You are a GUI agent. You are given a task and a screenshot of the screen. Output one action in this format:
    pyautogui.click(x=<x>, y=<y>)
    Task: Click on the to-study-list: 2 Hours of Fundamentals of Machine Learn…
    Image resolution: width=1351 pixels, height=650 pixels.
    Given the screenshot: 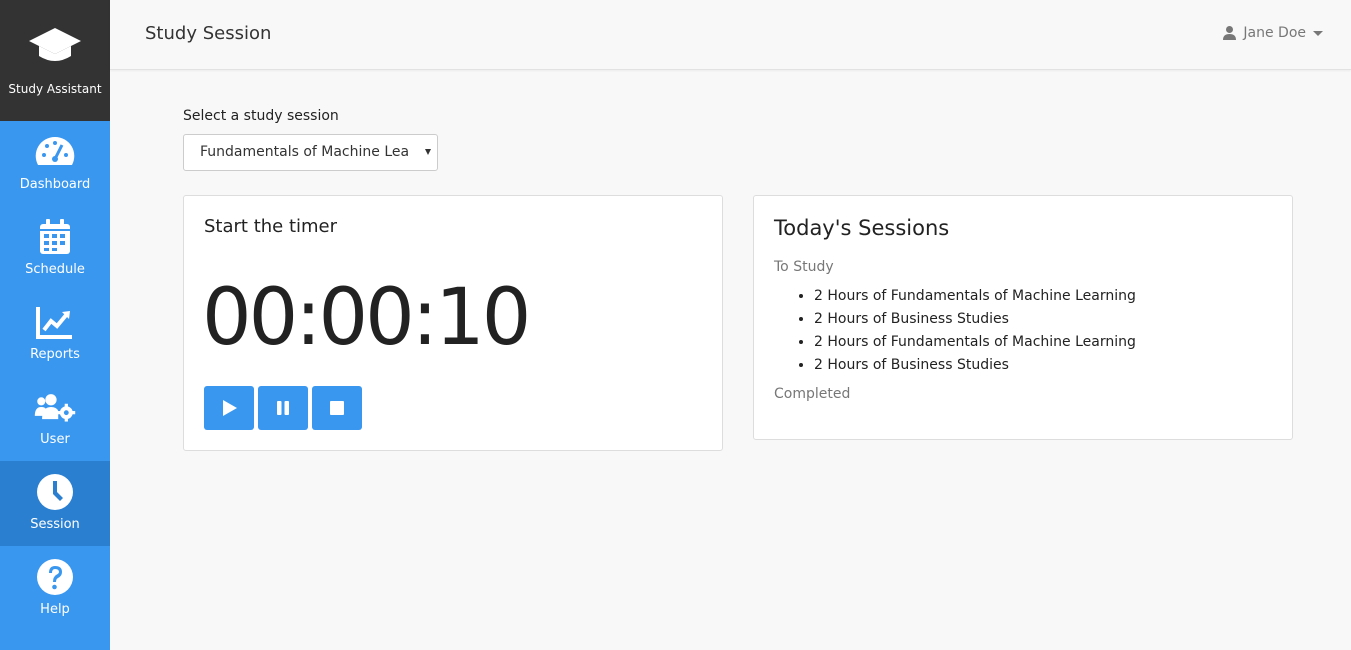 What is the action you would take?
    pyautogui.click(x=975, y=331)
    